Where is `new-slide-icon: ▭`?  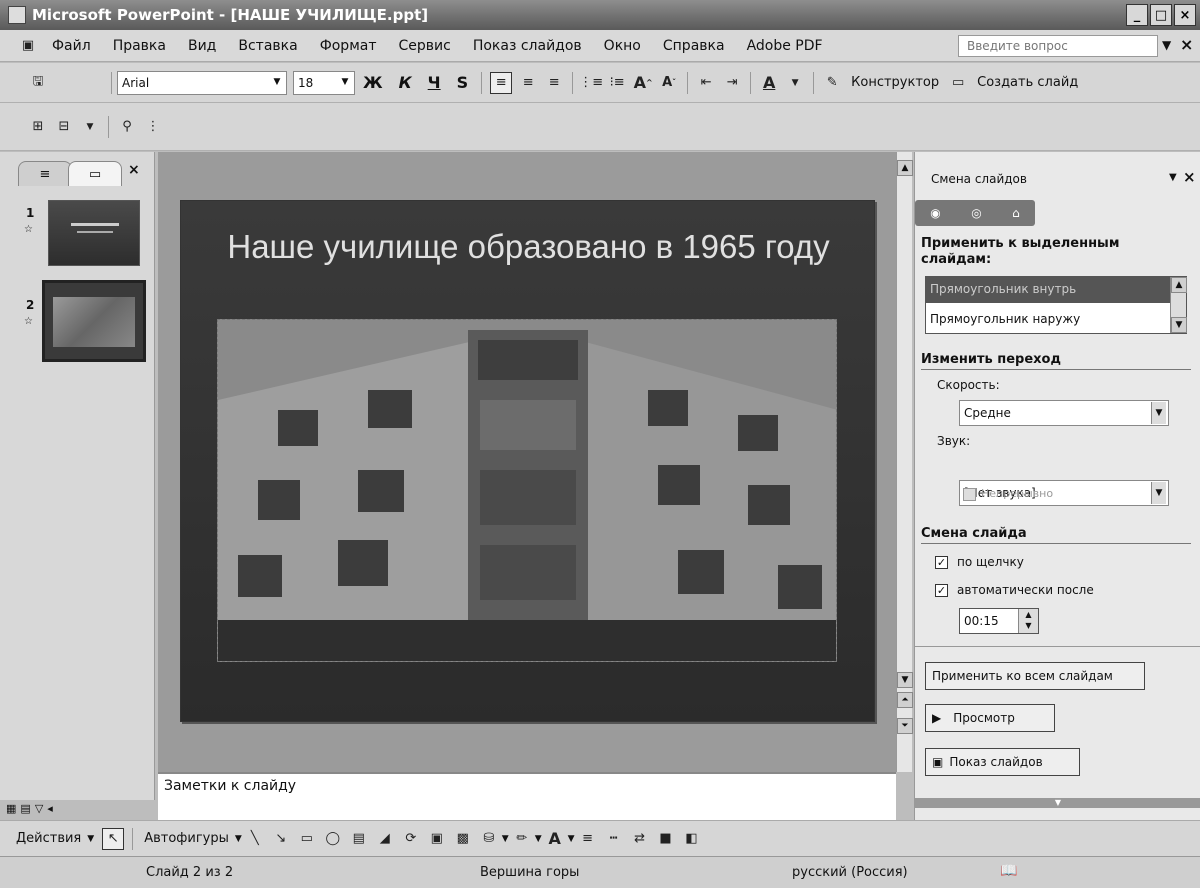
new-slide-icon: ▭ is located at coordinates (958, 83).